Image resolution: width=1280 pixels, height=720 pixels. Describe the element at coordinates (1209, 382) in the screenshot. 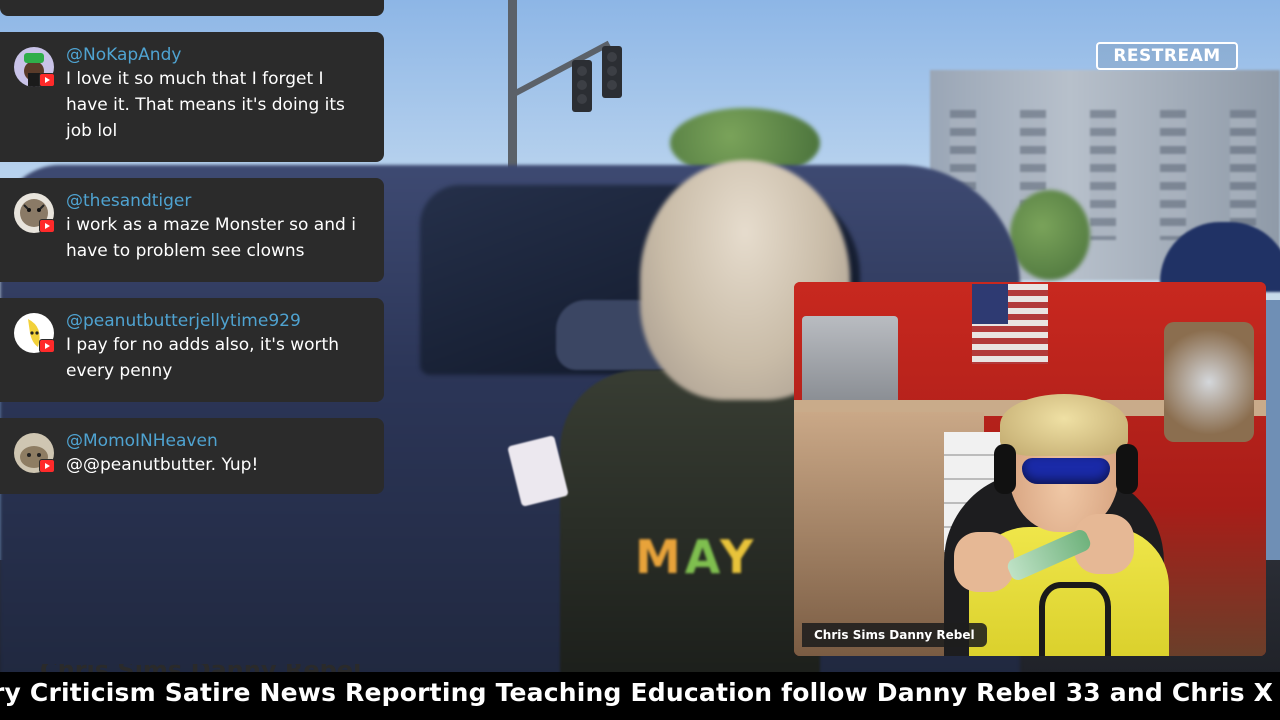

I see `glass-lathe` at that location.